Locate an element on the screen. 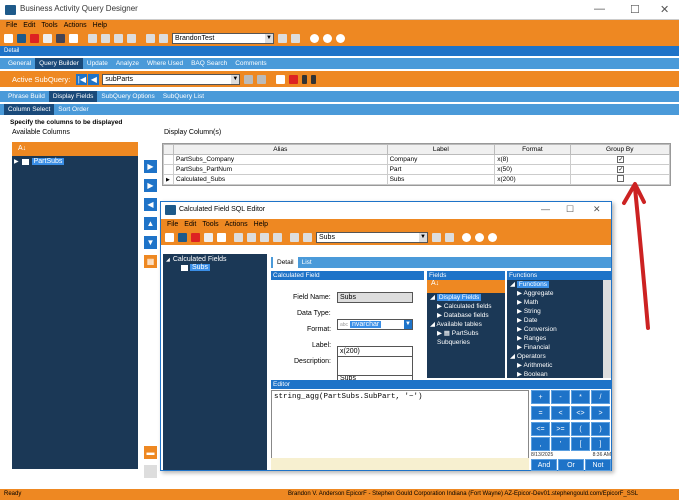 The image size is (679, 500). group-by-checkbox: ✓ is located at coordinates (621, 159).